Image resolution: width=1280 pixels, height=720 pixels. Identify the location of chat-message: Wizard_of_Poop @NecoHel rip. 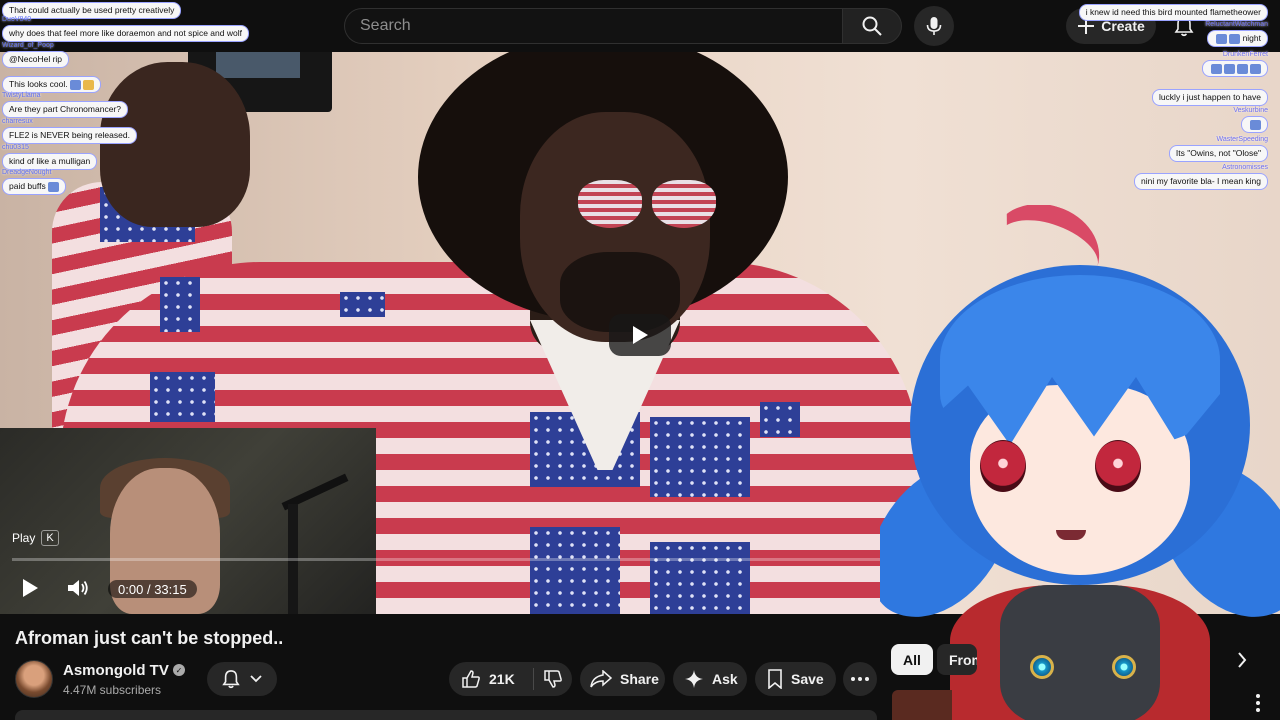
(36, 55).